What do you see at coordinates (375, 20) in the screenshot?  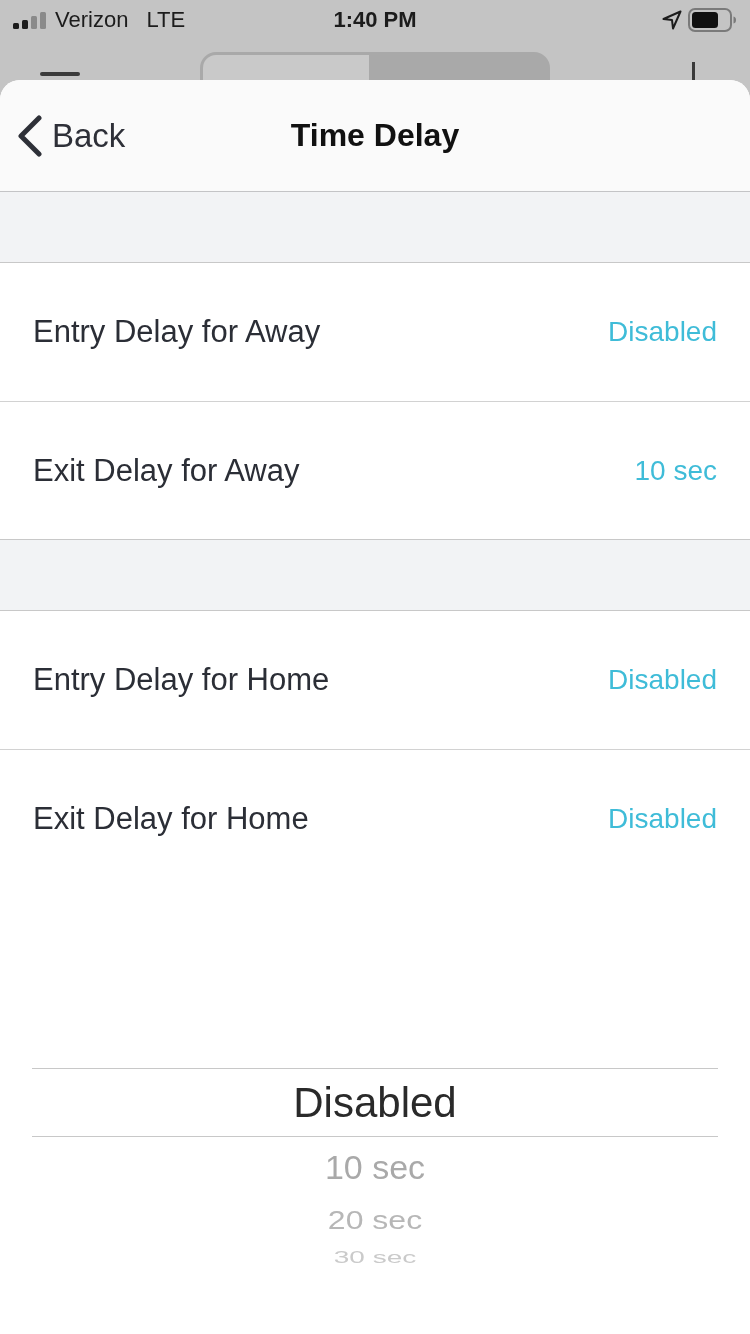 I see `clock-time: 1:40 PM` at bounding box center [375, 20].